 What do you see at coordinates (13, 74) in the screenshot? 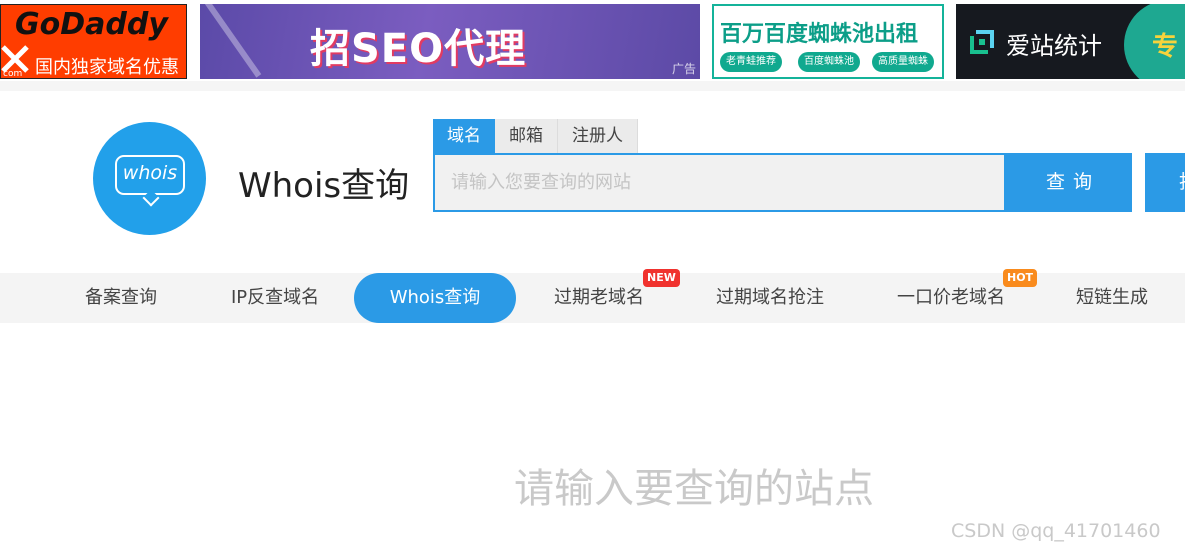
I see `ad-godaddy-com: com` at bounding box center [13, 74].